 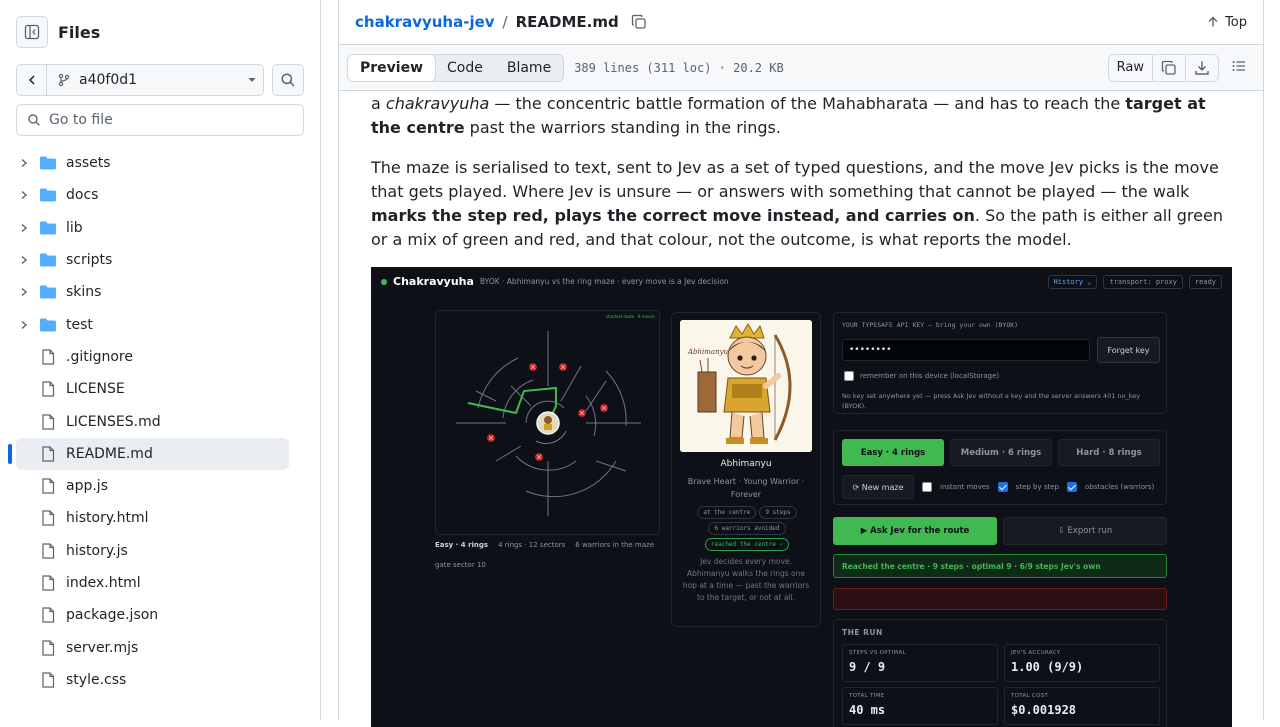 I want to click on go-to-file-input: Go to file, so click(x=160, y=120).